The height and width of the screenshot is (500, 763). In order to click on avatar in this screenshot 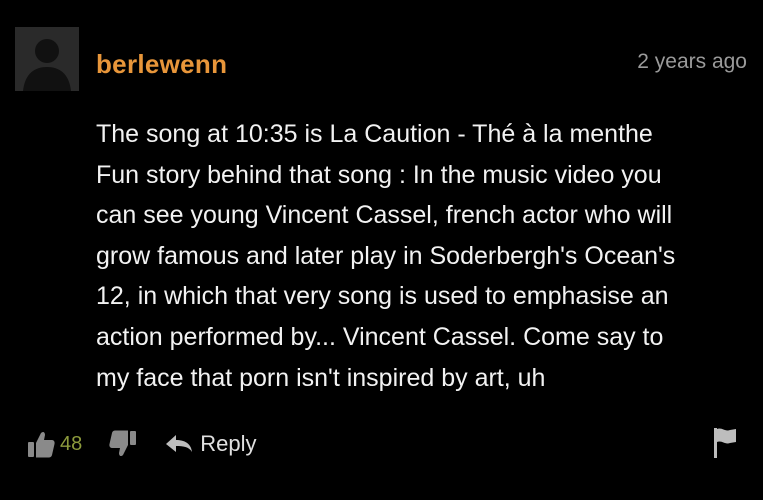, I will do `click(47, 59)`.